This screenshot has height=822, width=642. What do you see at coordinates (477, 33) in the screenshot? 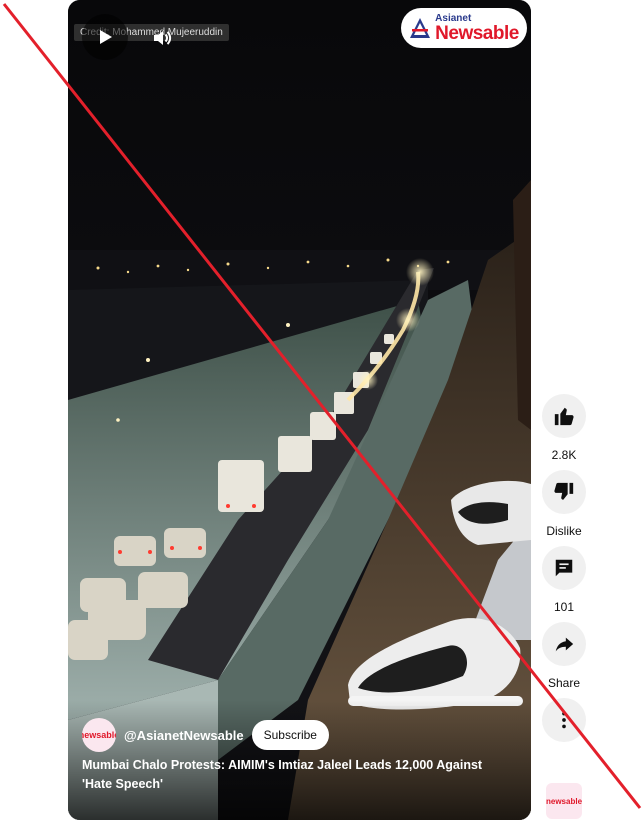
I see `brand-main-text: Newsable` at bounding box center [477, 33].